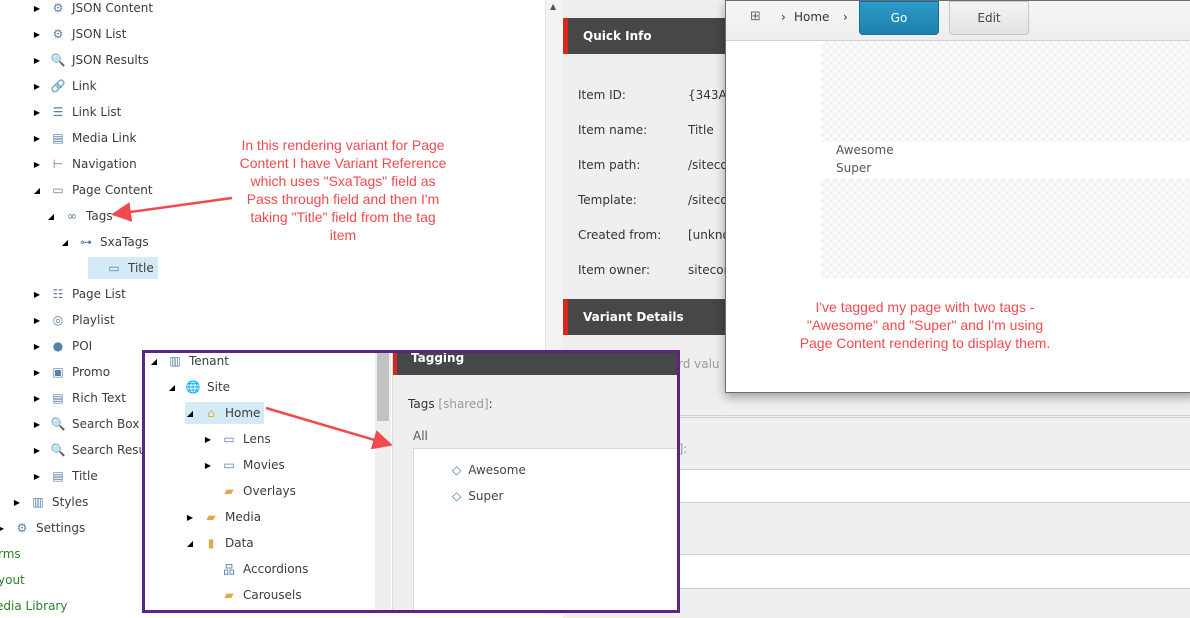 The width and height of the screenshot is (1190, 618). I want to click on tree-item: ▶ ▣ Promo, so click(71, 372).